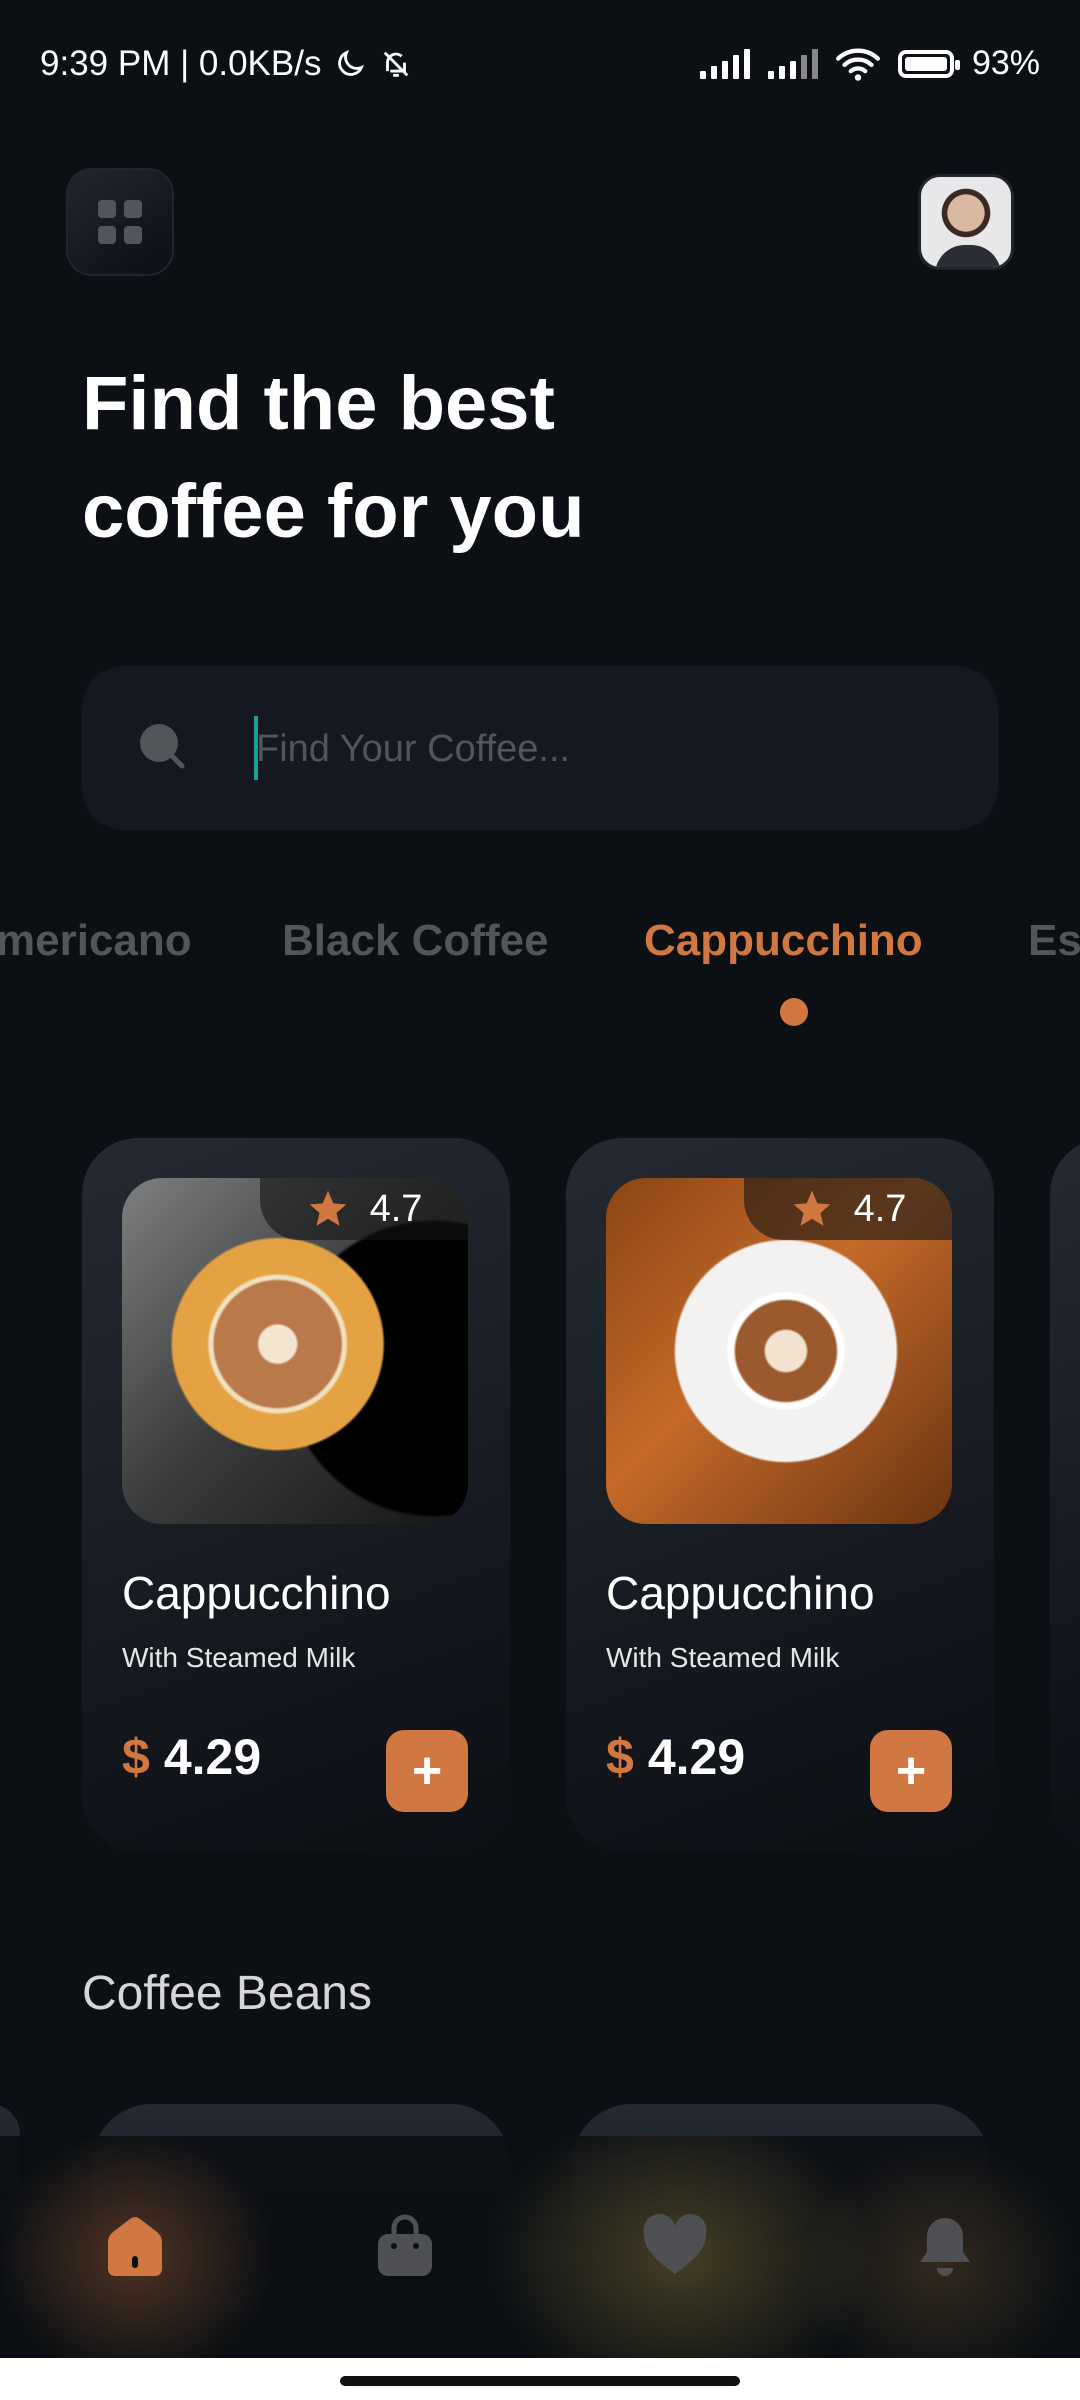  I want to click on avatar, so click(966, 222).